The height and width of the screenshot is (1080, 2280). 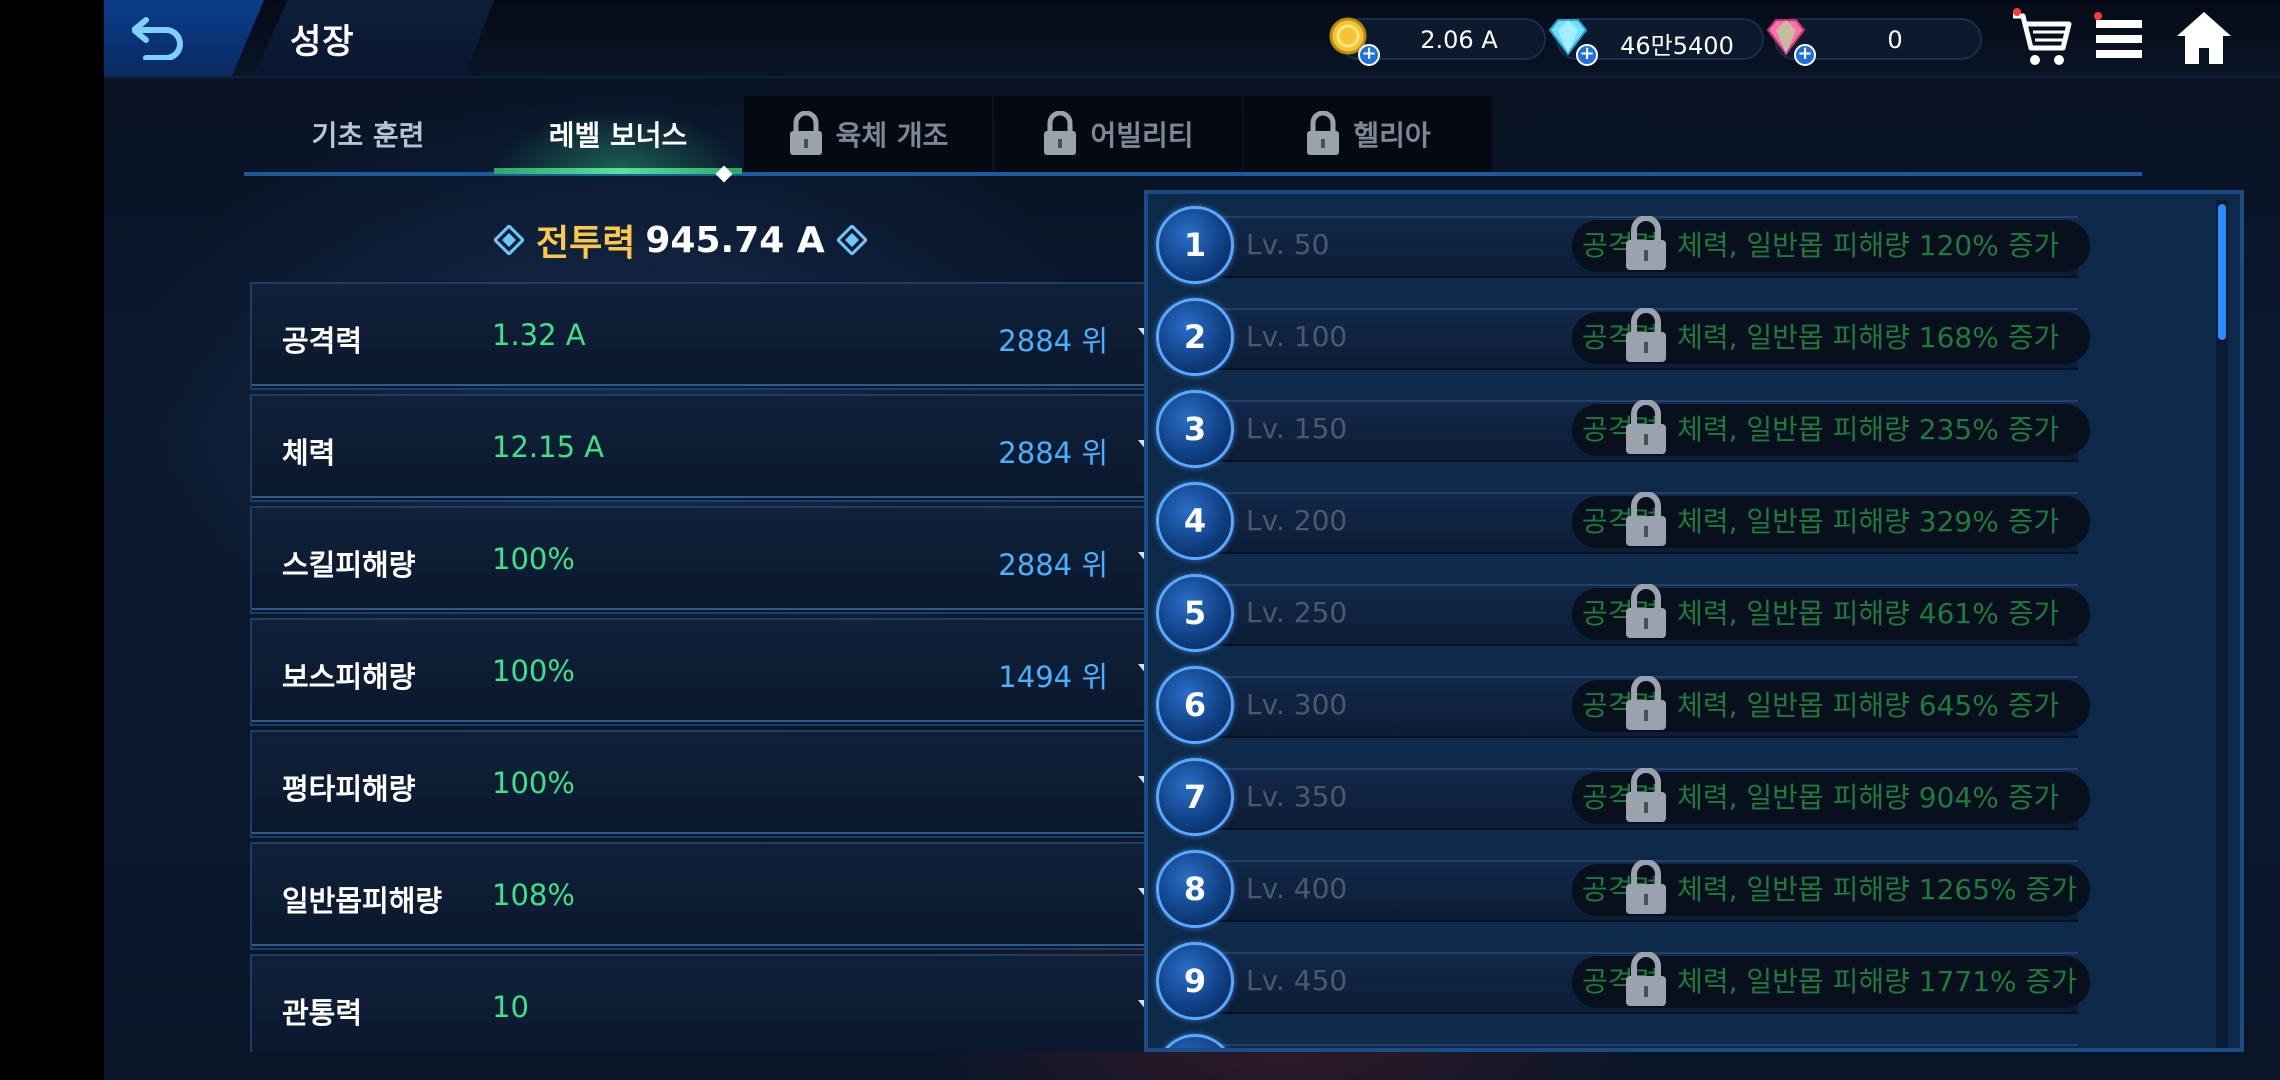 What do you see at coordinates (1195, 1041) in the screenshot?
I see `bonus-number-badge` at bounding box center [1195, 1041].